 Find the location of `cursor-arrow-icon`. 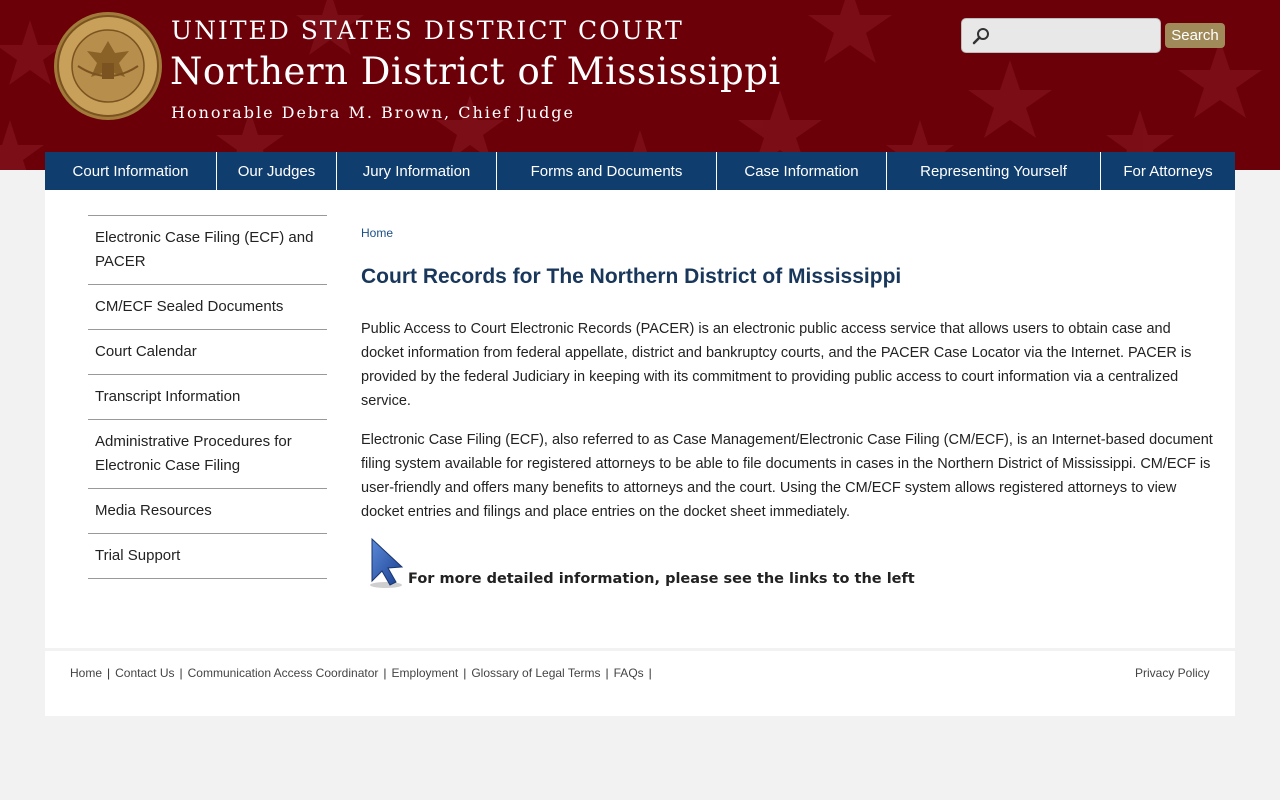

cursor-arrow-icon is located at coordinates (387, 562).